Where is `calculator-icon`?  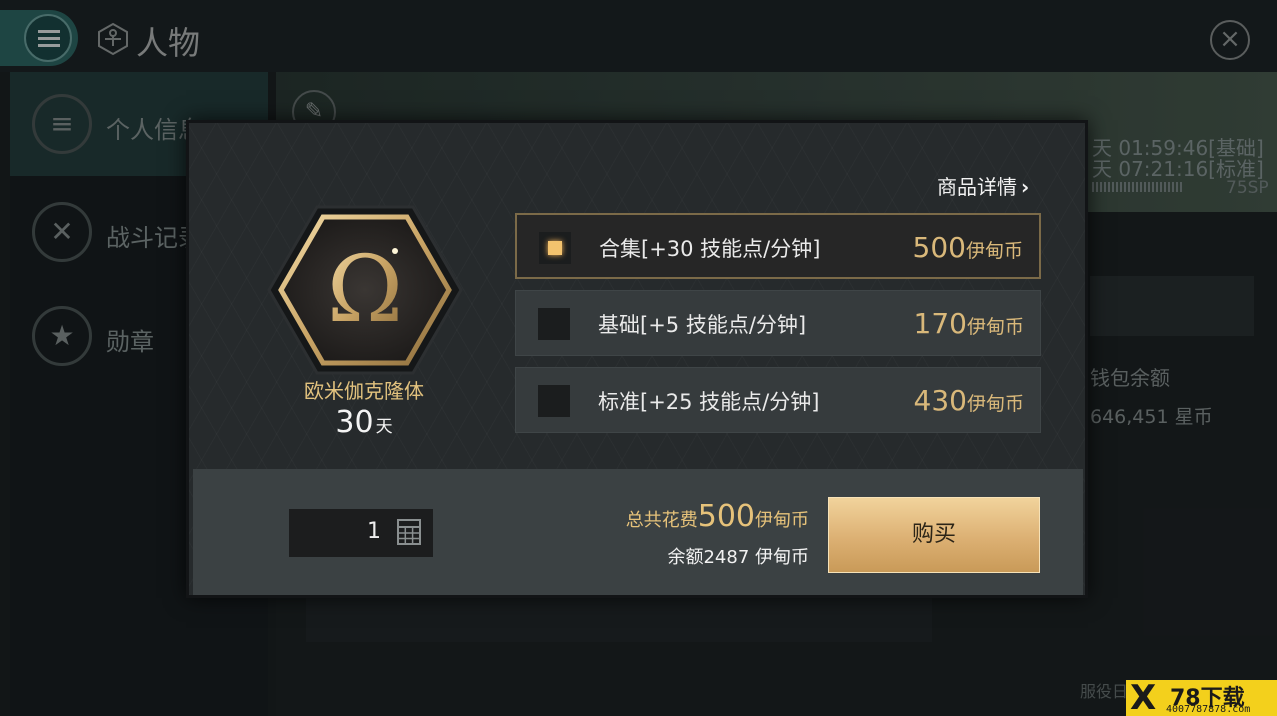 calculator-icon is located at coordinates (409, 532).